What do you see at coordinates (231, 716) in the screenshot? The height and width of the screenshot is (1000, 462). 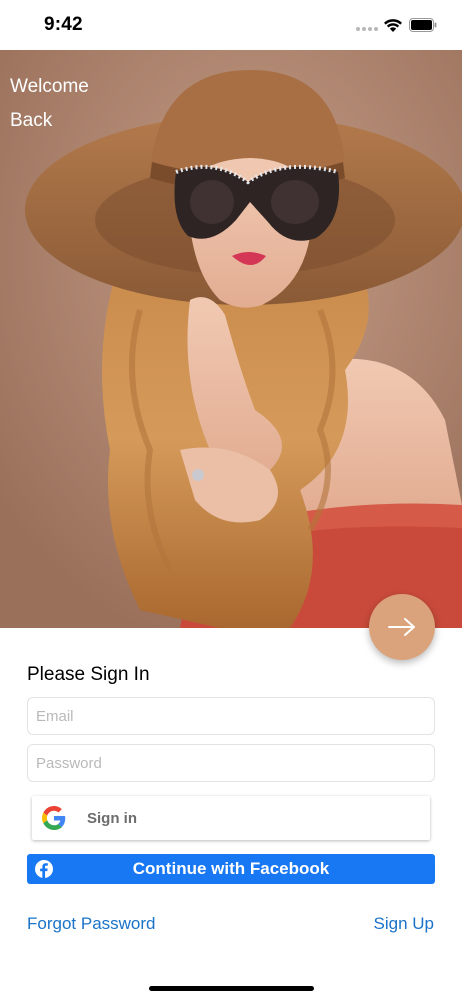 I see `email-field` at bounding box center [231, 716].